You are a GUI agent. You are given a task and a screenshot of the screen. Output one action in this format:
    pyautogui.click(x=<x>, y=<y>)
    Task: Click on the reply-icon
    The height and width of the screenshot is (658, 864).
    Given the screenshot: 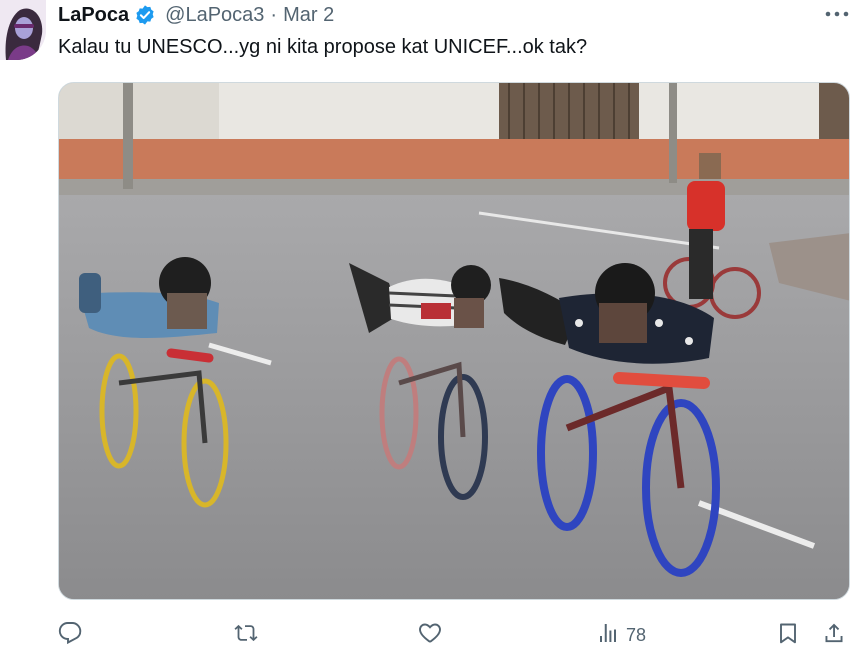 What is the action you would take?
    pyautogui.click(x=70, y=635)
    